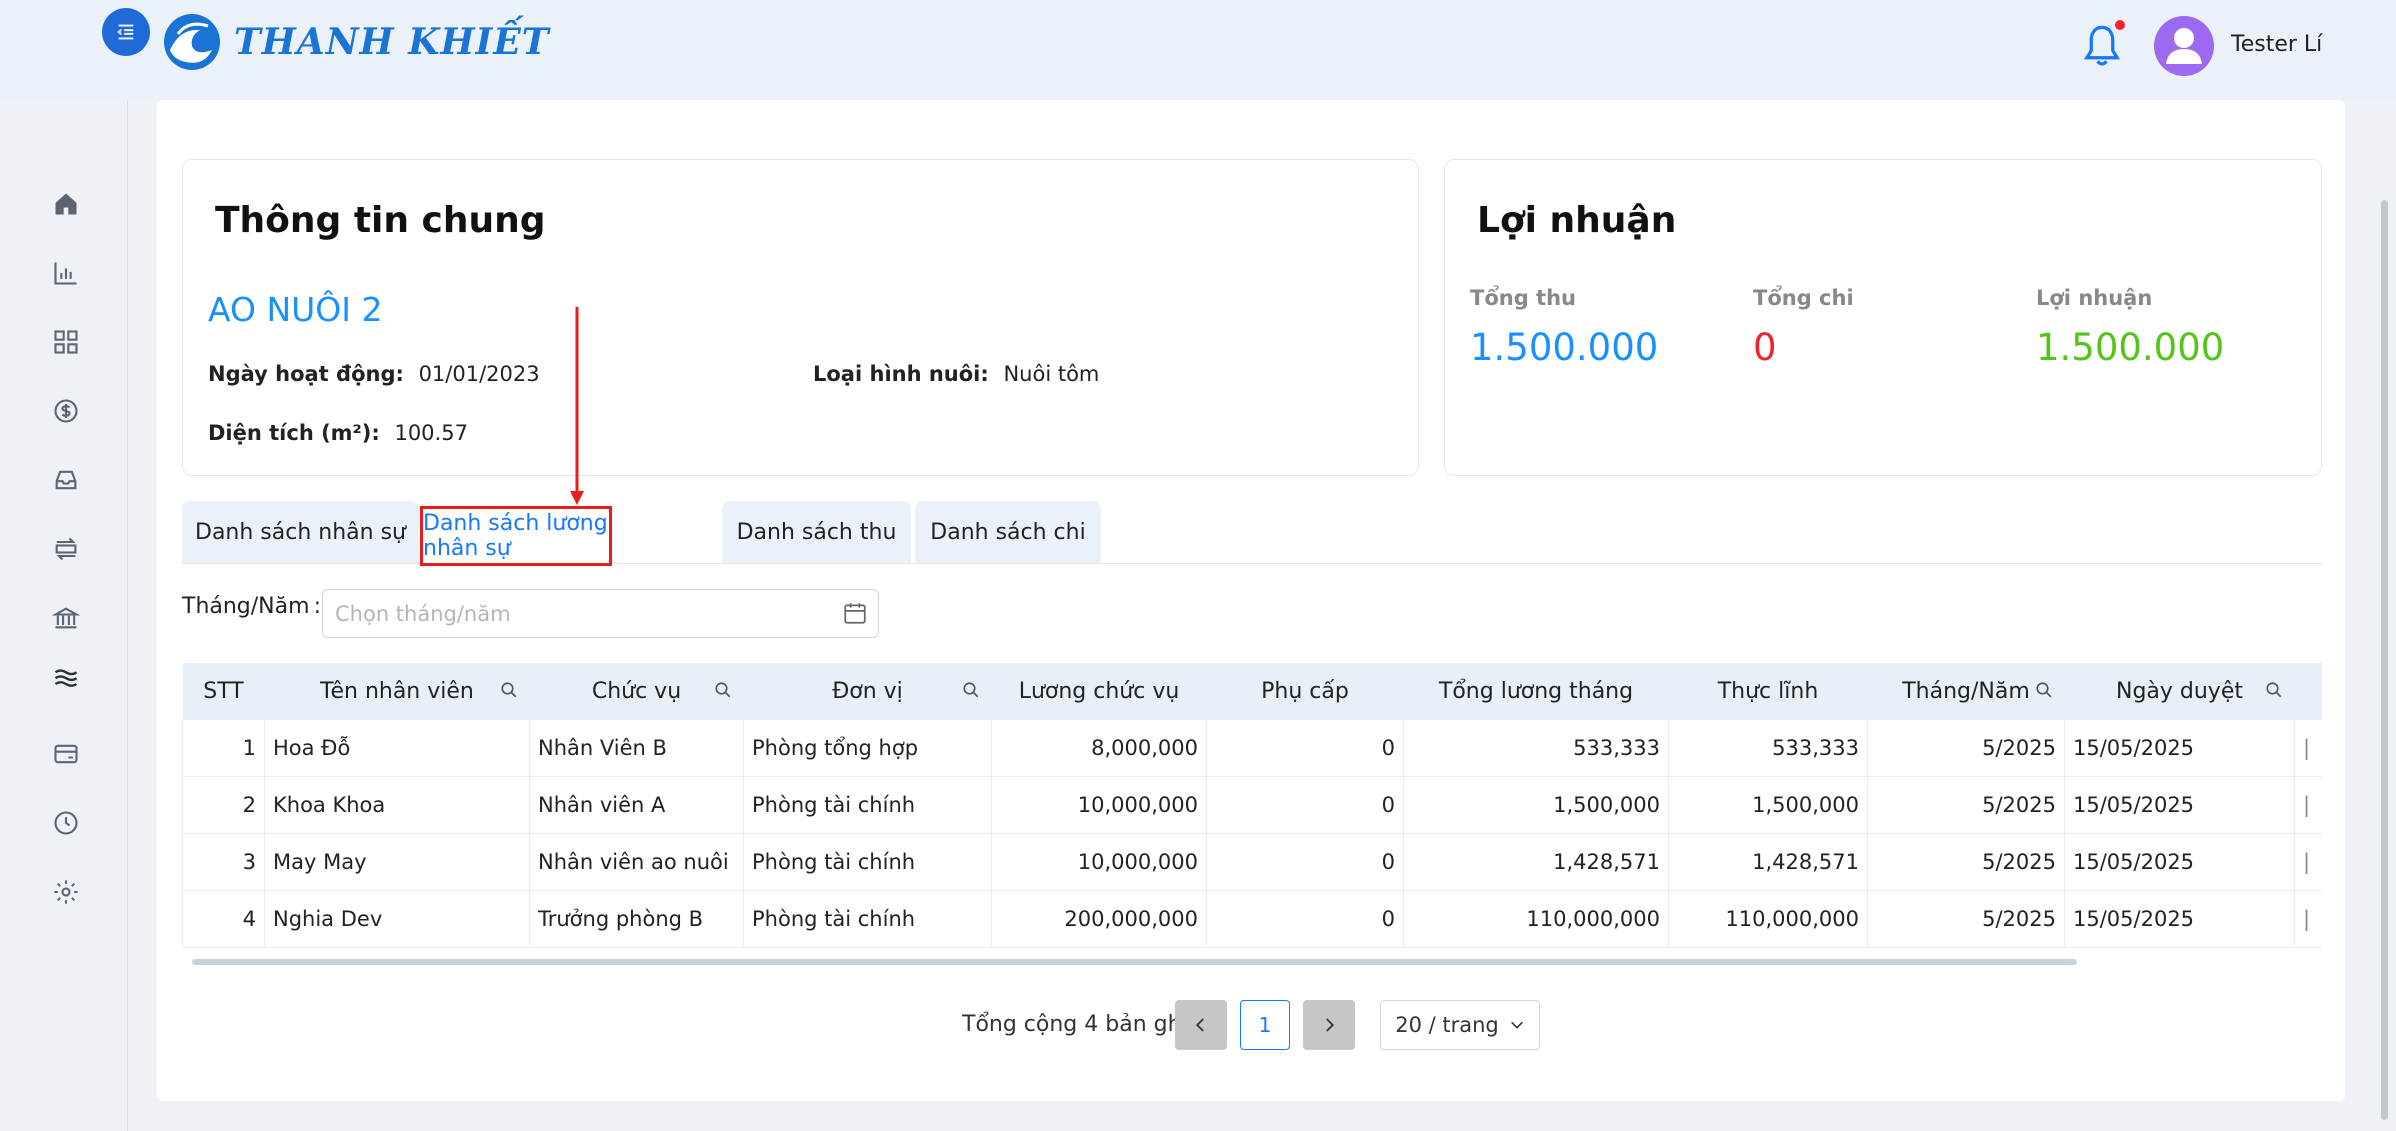 The height and width of the screenshot is (1131, 2396). Describe the element at coordinates (66, 411) in the screenshot. I see `dollar-icon` at that location.